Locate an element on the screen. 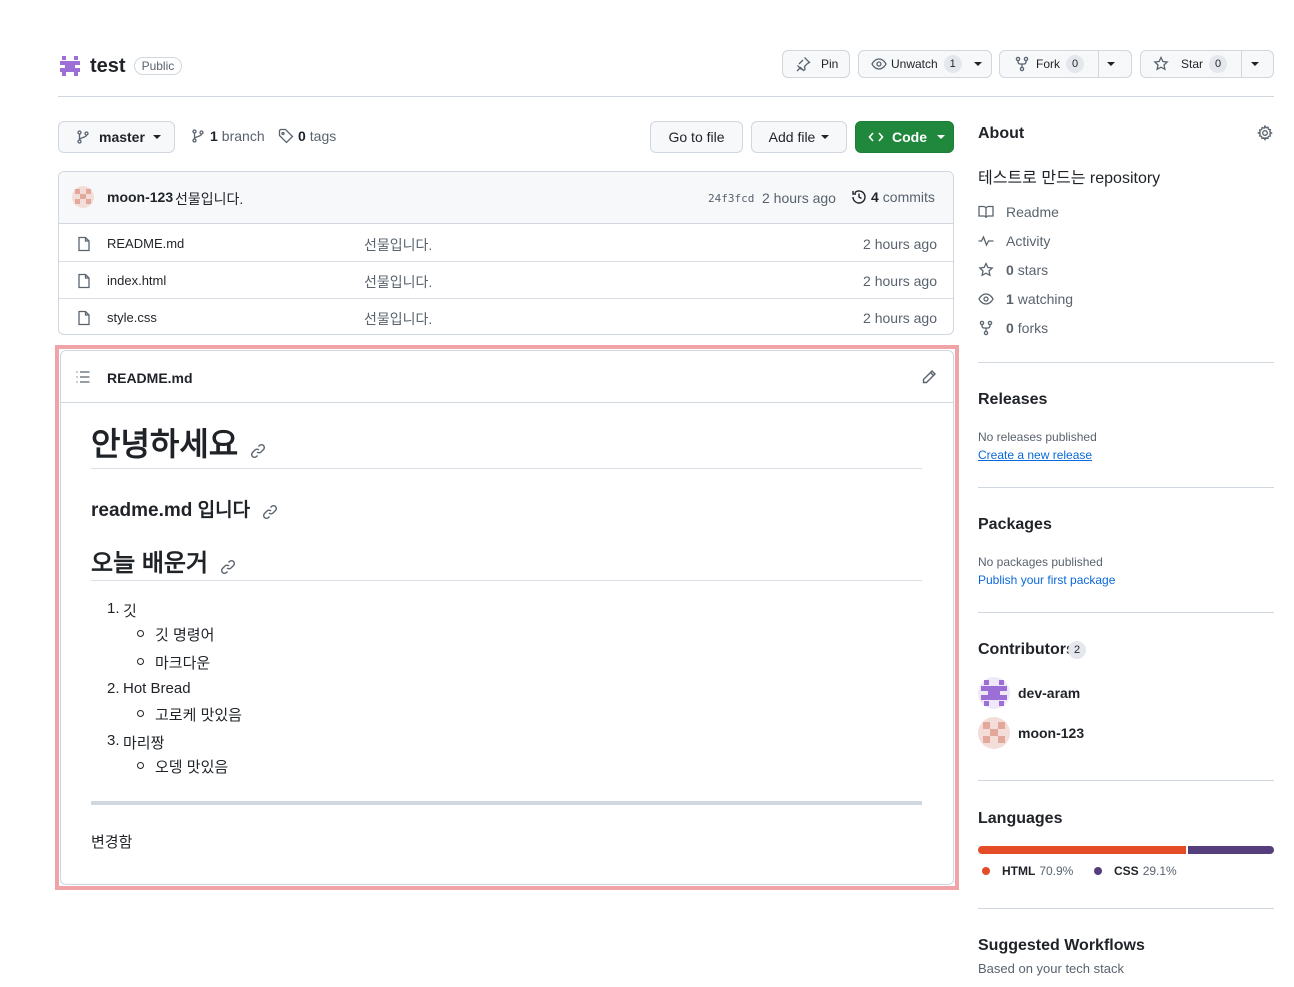  sidebar-activity-link: Activity is located at coordinates (1014, 241).